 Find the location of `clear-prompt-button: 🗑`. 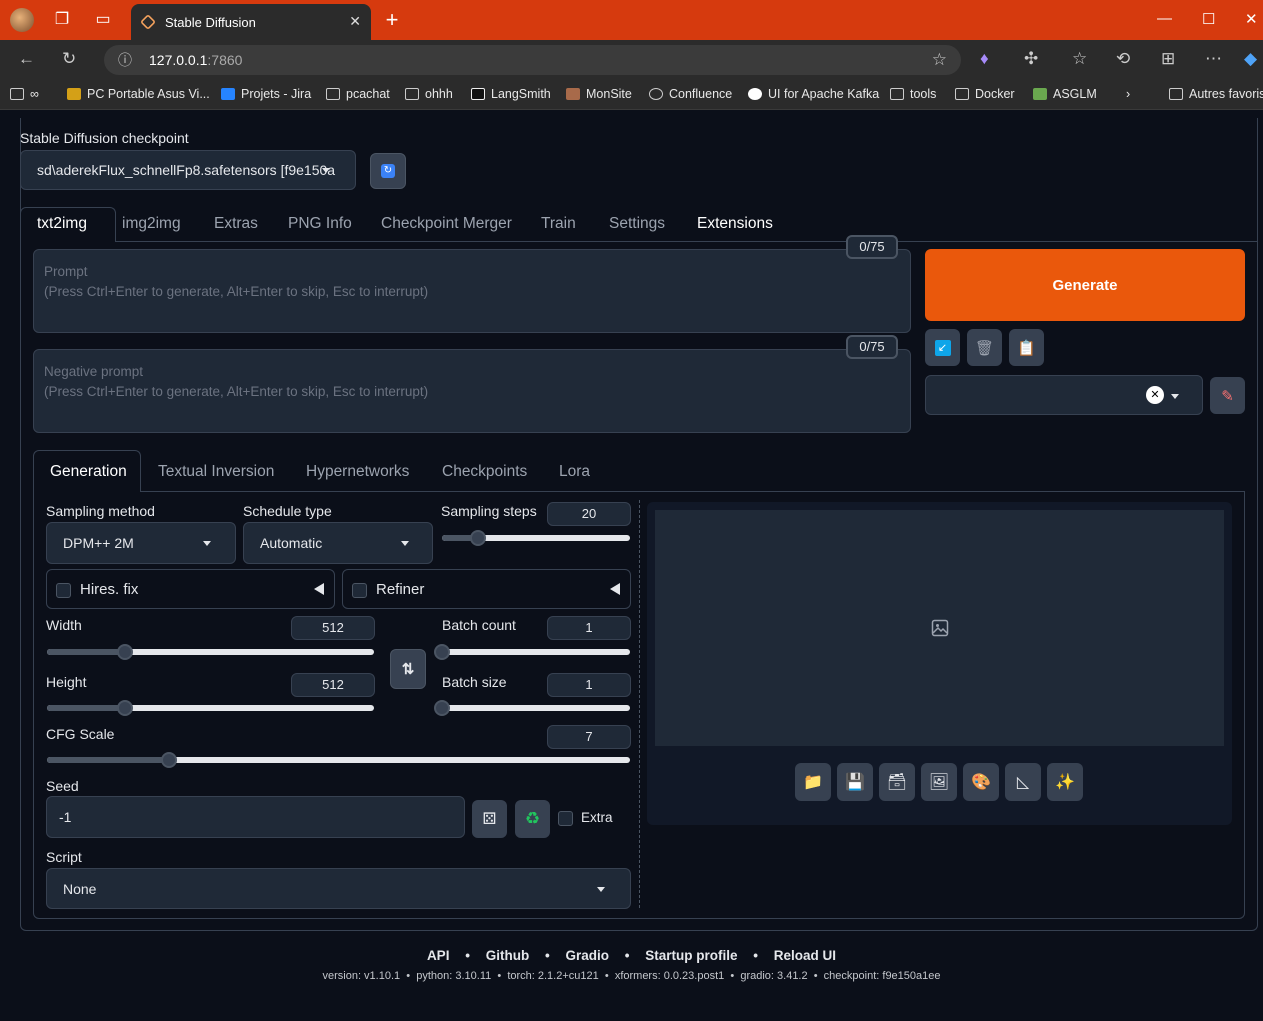

clear-prompt-button: 🗑 is located at coordinates (984, 347).